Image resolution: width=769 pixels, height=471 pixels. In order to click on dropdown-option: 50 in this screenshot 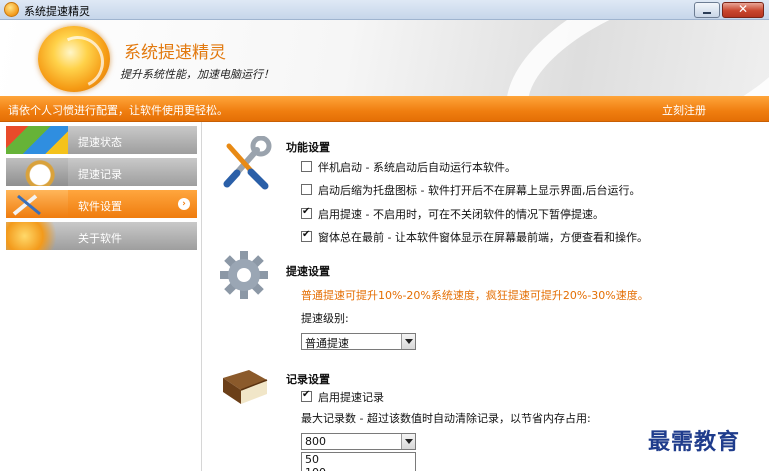, I will do `click(358, 459)`.